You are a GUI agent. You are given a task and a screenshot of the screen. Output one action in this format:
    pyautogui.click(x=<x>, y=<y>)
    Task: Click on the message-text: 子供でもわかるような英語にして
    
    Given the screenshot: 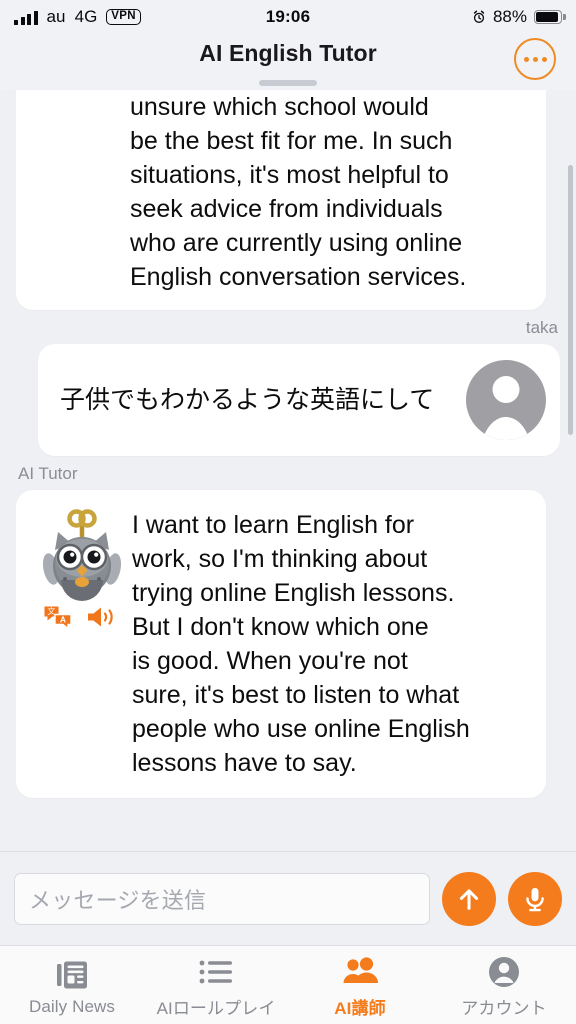 What is the action you would take?
    pyautogui.click(x=247, y=400)
    